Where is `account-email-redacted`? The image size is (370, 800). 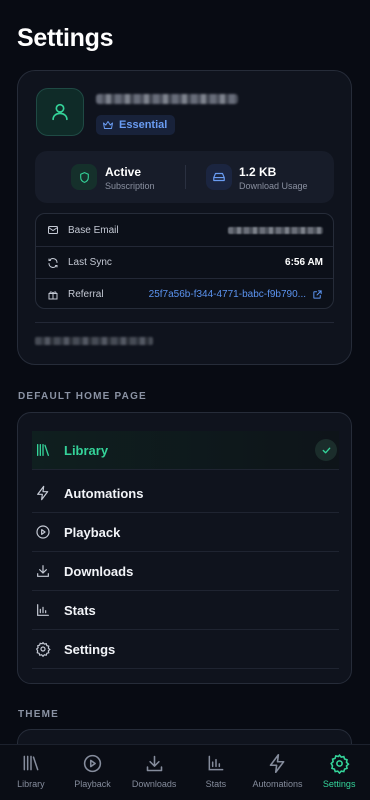 account-email-redacted is located at coordinates (167, 99).